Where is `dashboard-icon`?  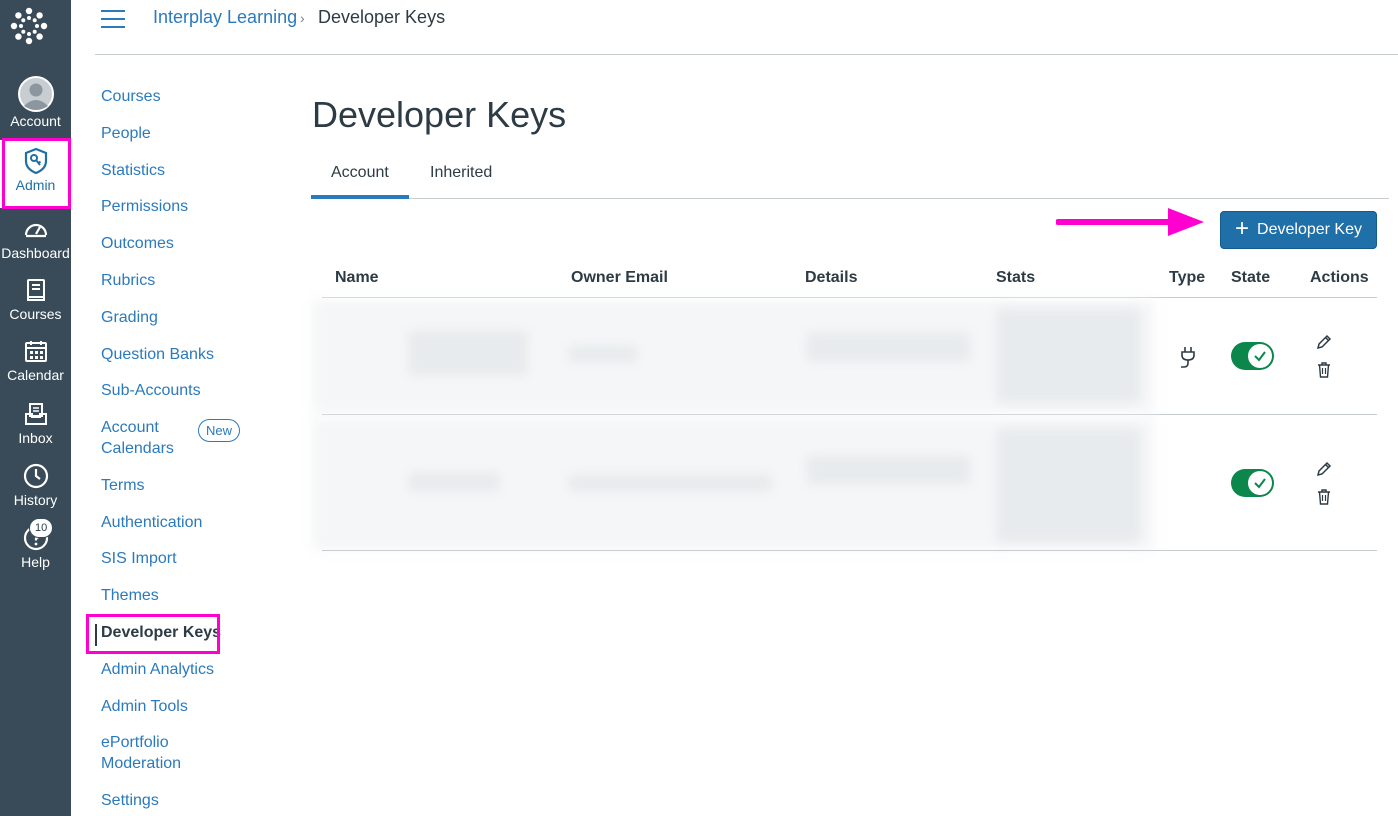 dashboard-icon is located at coordinates (36, 229).